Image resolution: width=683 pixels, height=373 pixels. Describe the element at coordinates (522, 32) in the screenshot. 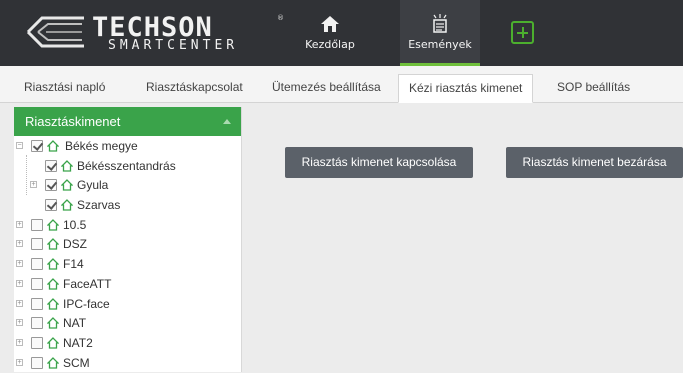

I see `add-button` at that location.